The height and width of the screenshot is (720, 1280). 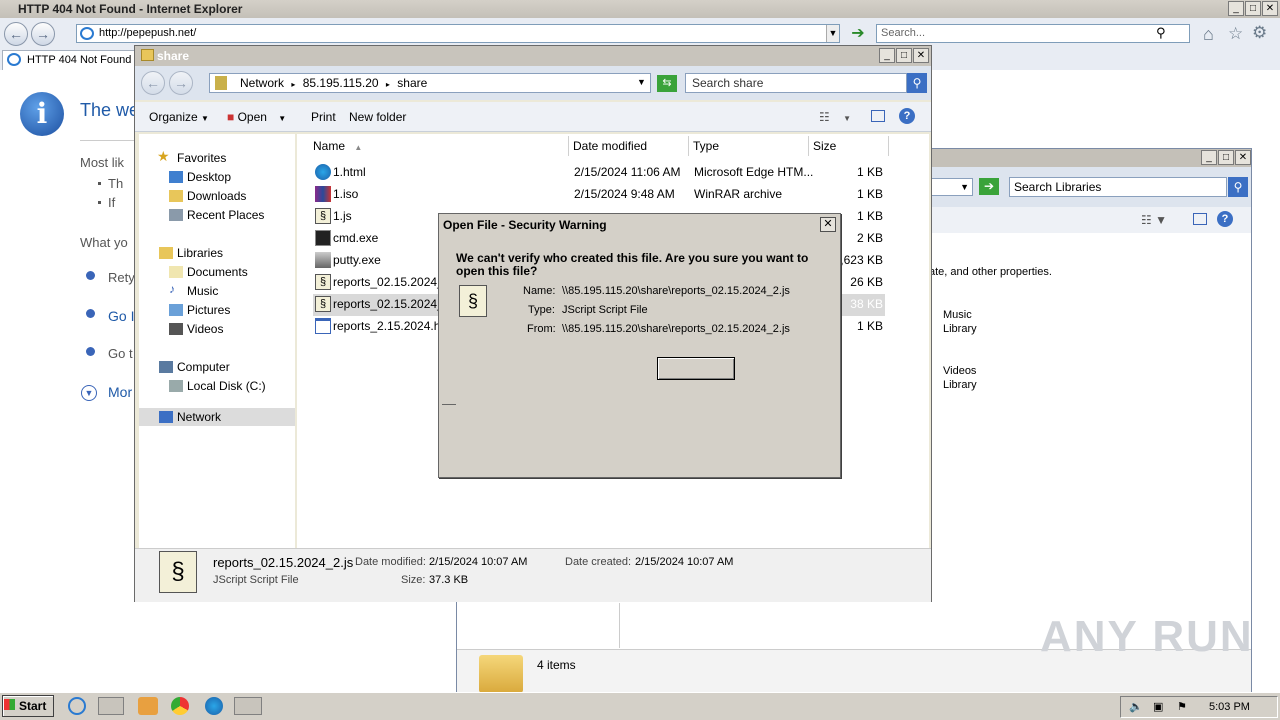 I want to click on breadcrumb-network: Network, so click(x=262, y=83).